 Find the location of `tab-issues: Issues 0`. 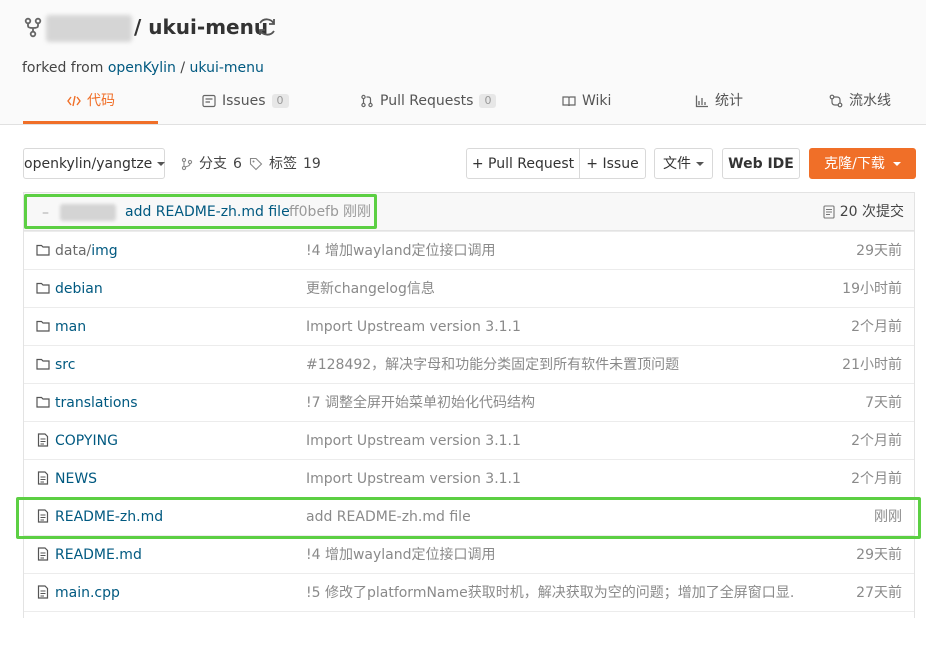

tab-issues: Issues 0 is located at coordinates (245, 101).